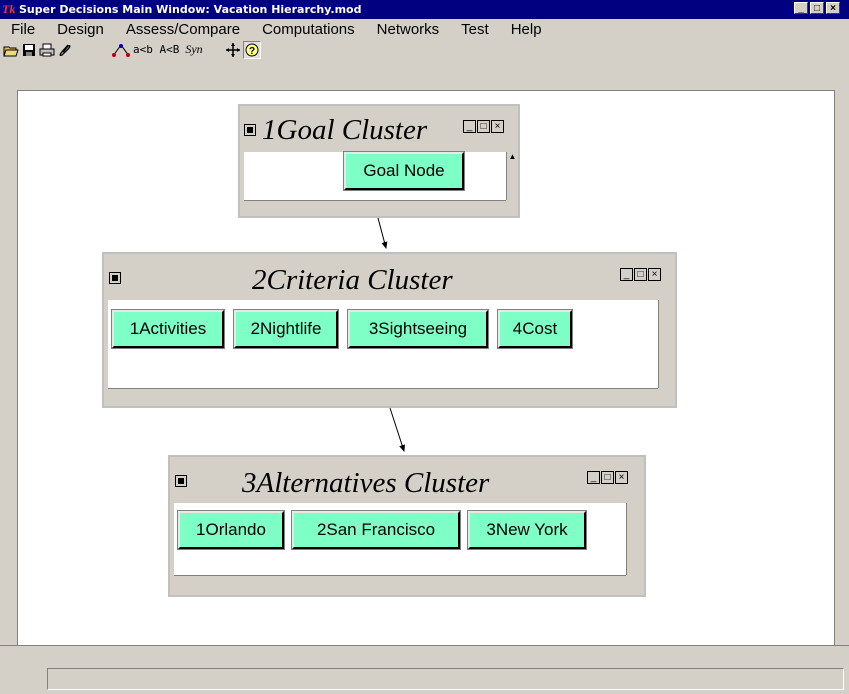  What do you see at coordinates (23, 29) in the screenshot?
I see `menu-file: File` at bounding box center [23, 29].